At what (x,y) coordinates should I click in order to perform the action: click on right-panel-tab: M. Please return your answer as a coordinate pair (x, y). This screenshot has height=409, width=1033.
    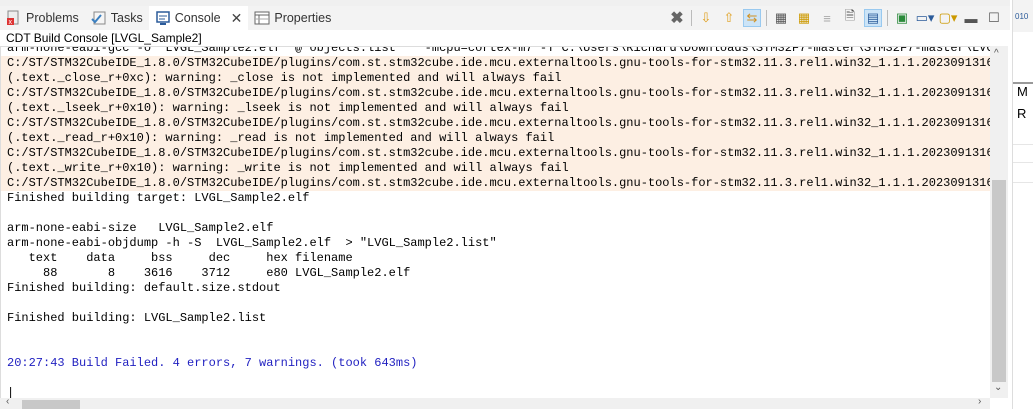
    Looking at the image, I should click on (1022, 91).